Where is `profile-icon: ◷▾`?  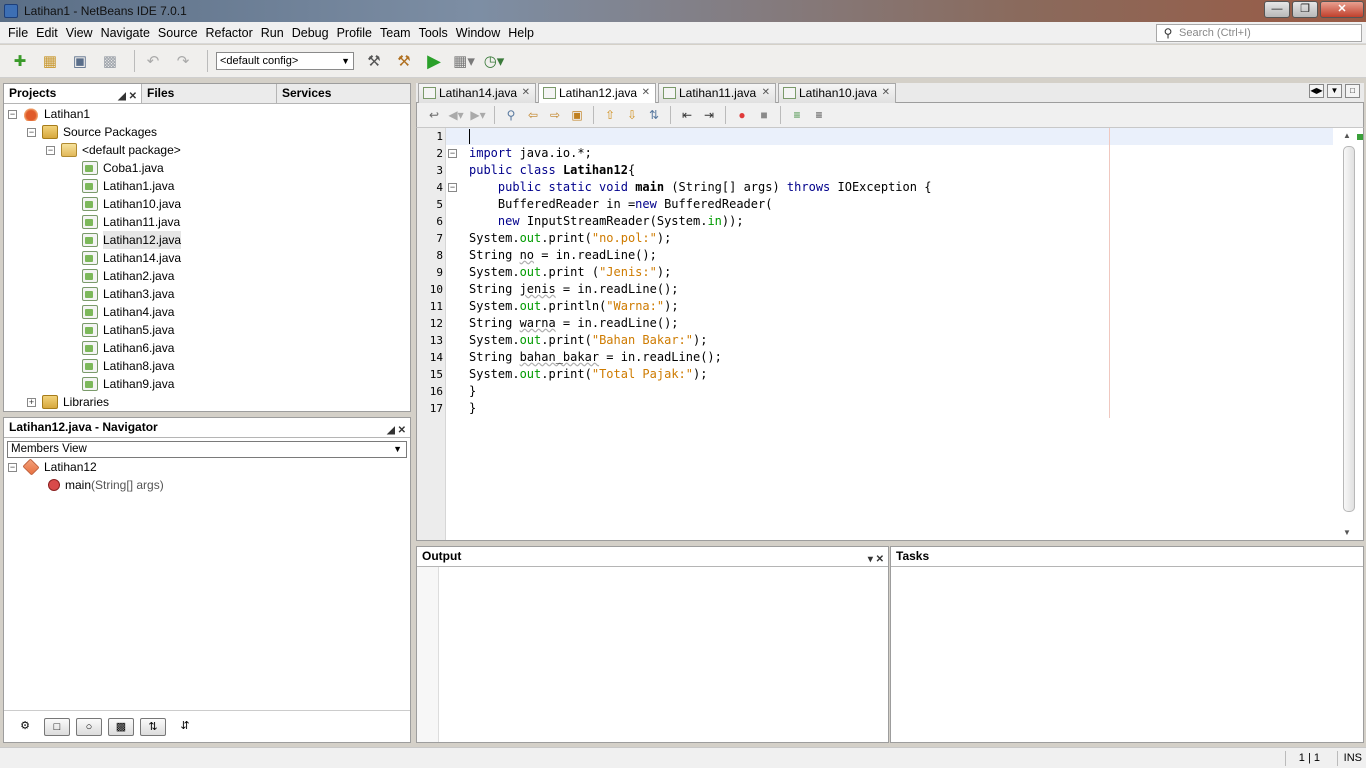 profile-icon: ◷▾ is located at coordinates (494, 61).